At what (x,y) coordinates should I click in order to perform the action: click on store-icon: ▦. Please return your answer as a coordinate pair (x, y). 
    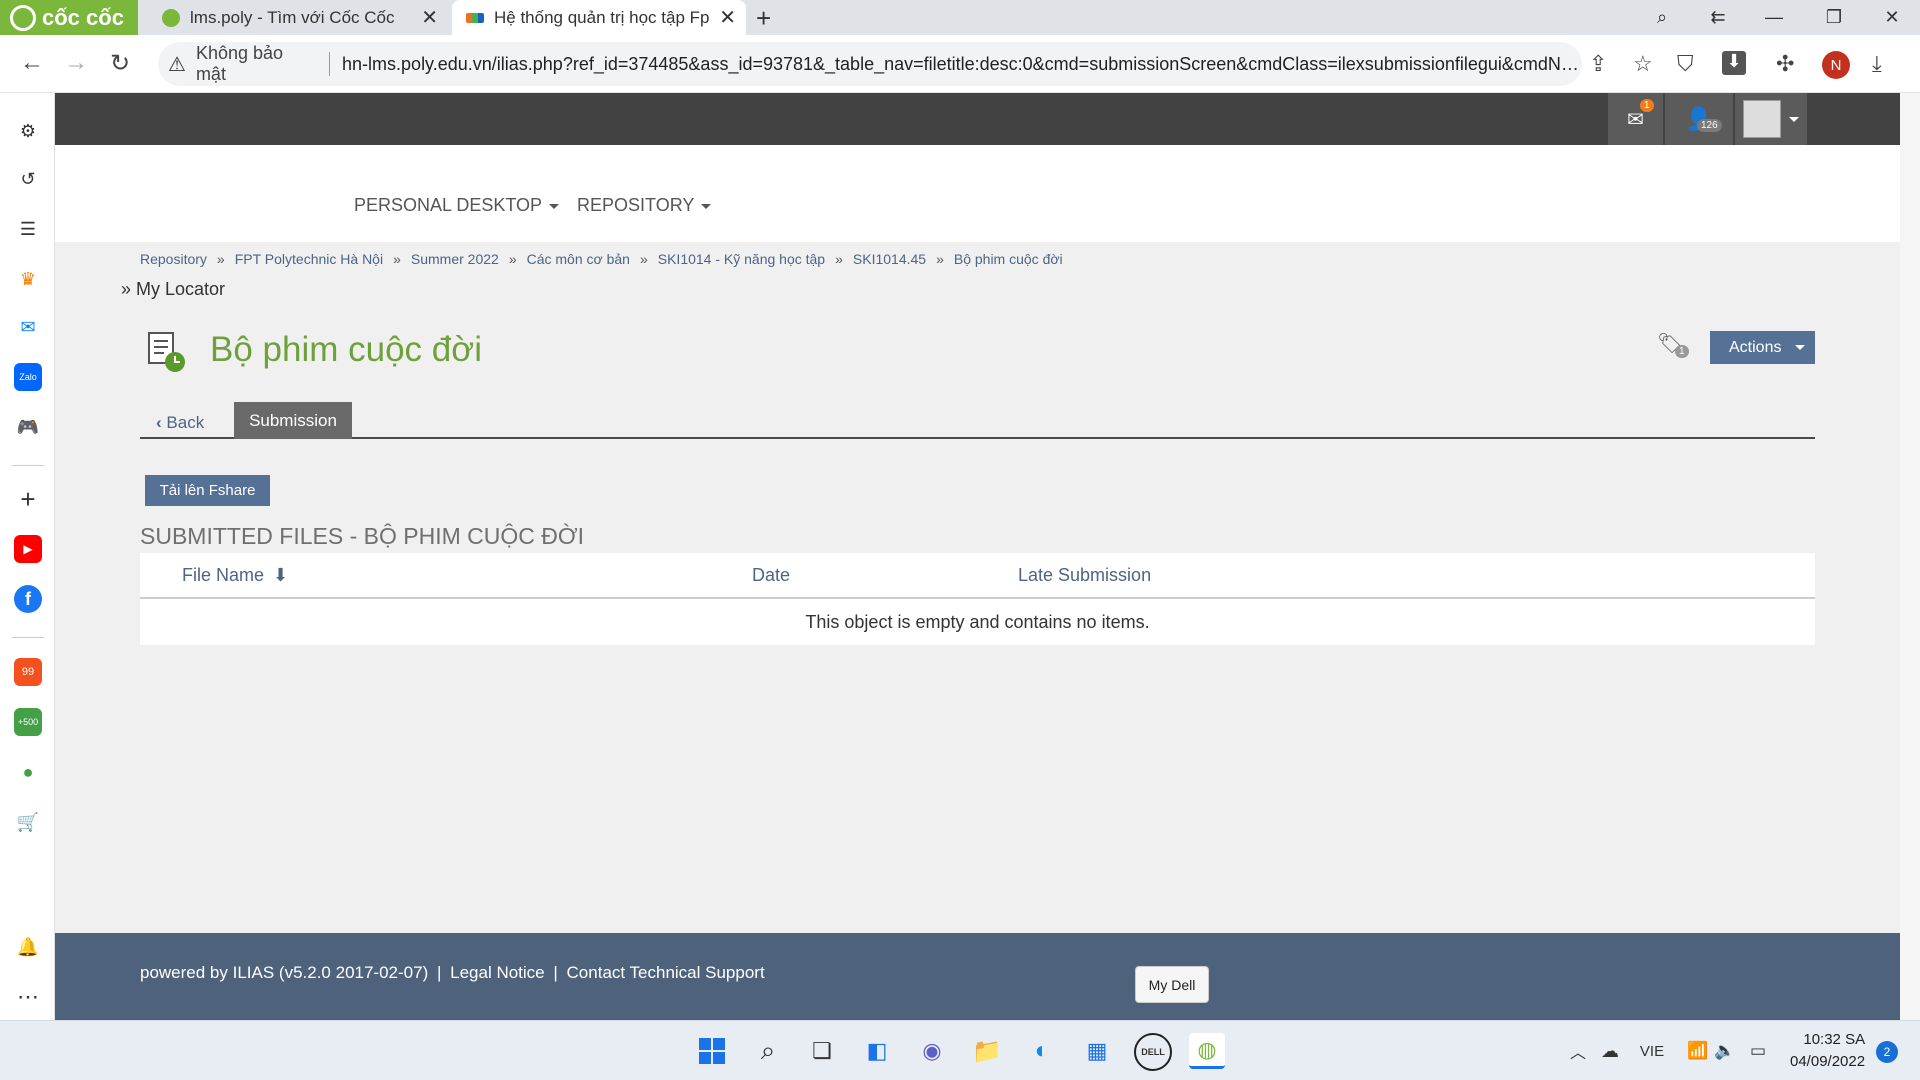
    Looking at the image, I should click on (1097, 1051).